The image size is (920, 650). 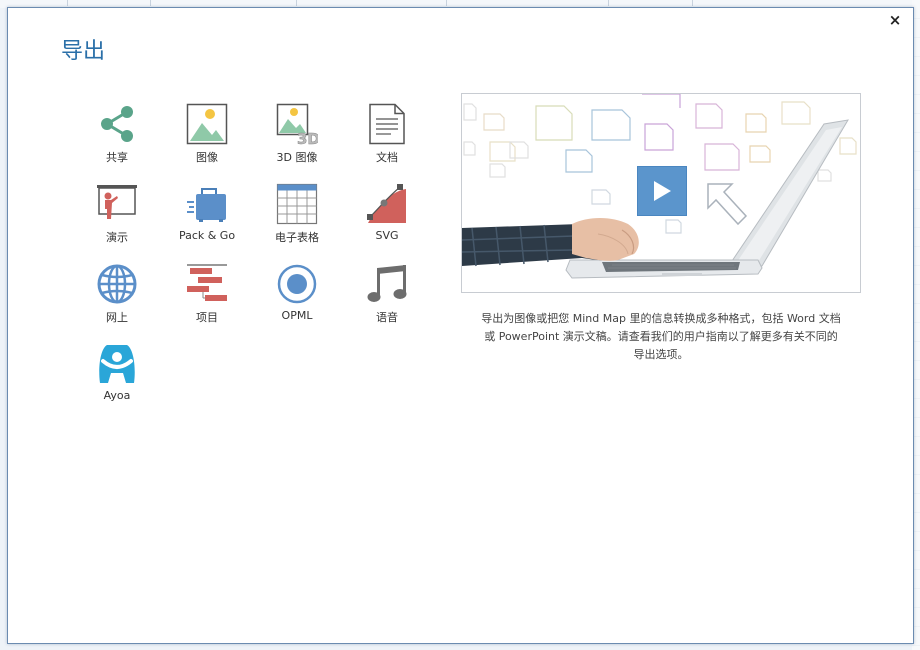 I want to click on export-audio-button: 语音, so click(x=387, y=302).